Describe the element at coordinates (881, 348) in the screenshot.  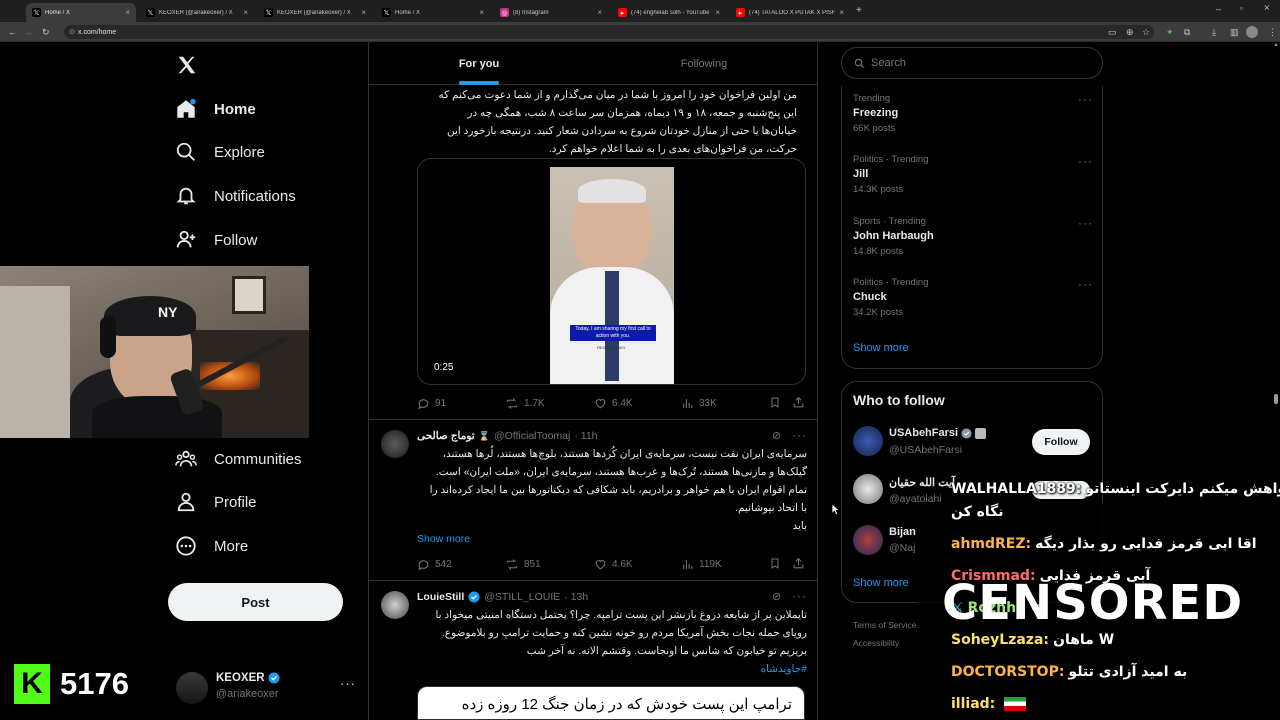
I see `trends-show-more-link: Show more` at that location.